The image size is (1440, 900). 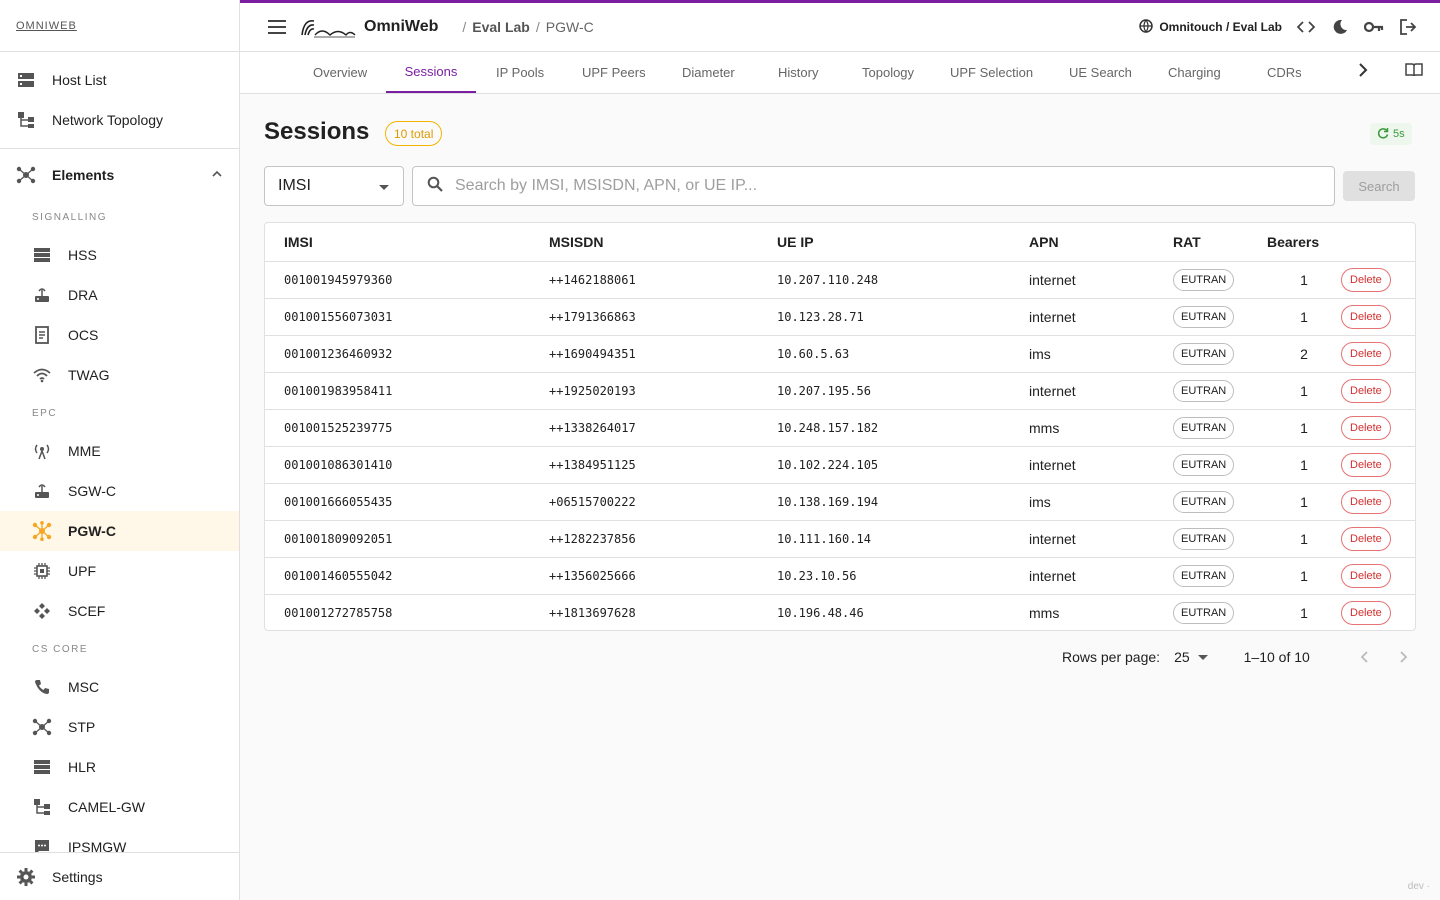 What do you see at coordinates (328, 27) in the screenshot?
I see `omnitouch-logo` at bounding box center [328, 27].